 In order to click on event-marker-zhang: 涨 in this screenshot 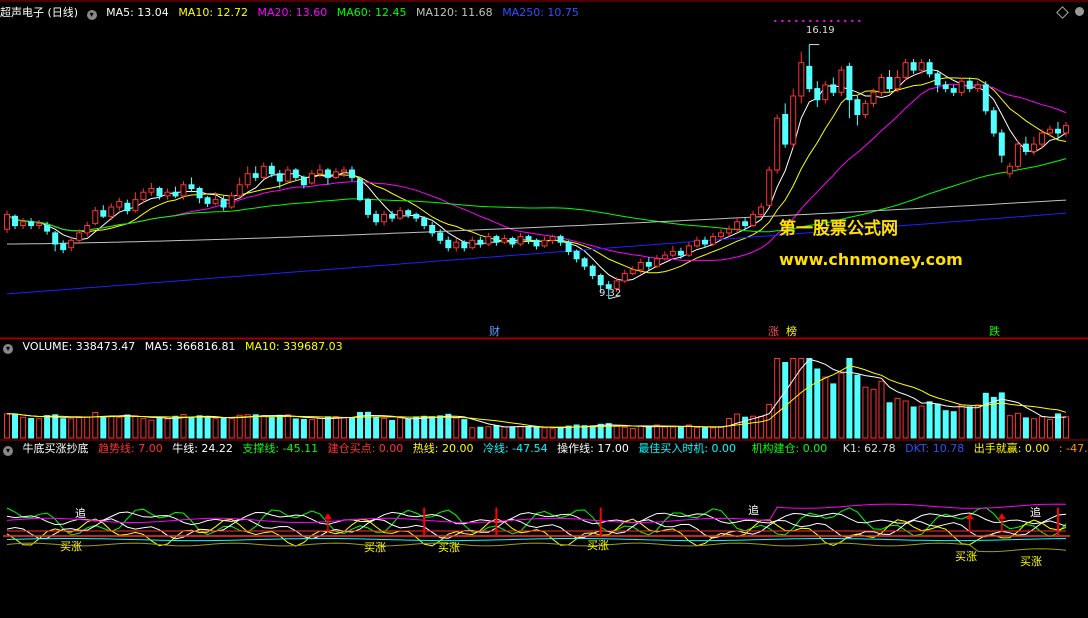, I will do `click(773, 331)`.